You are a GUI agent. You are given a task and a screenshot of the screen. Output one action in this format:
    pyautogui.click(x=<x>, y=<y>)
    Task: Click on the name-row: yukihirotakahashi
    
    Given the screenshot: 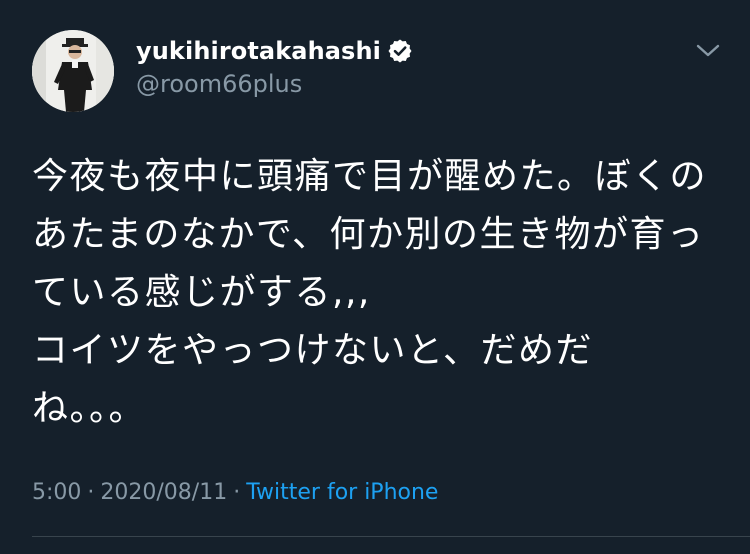 What is the action you would take?
    pyautogui.click(x=274, y=51)
    